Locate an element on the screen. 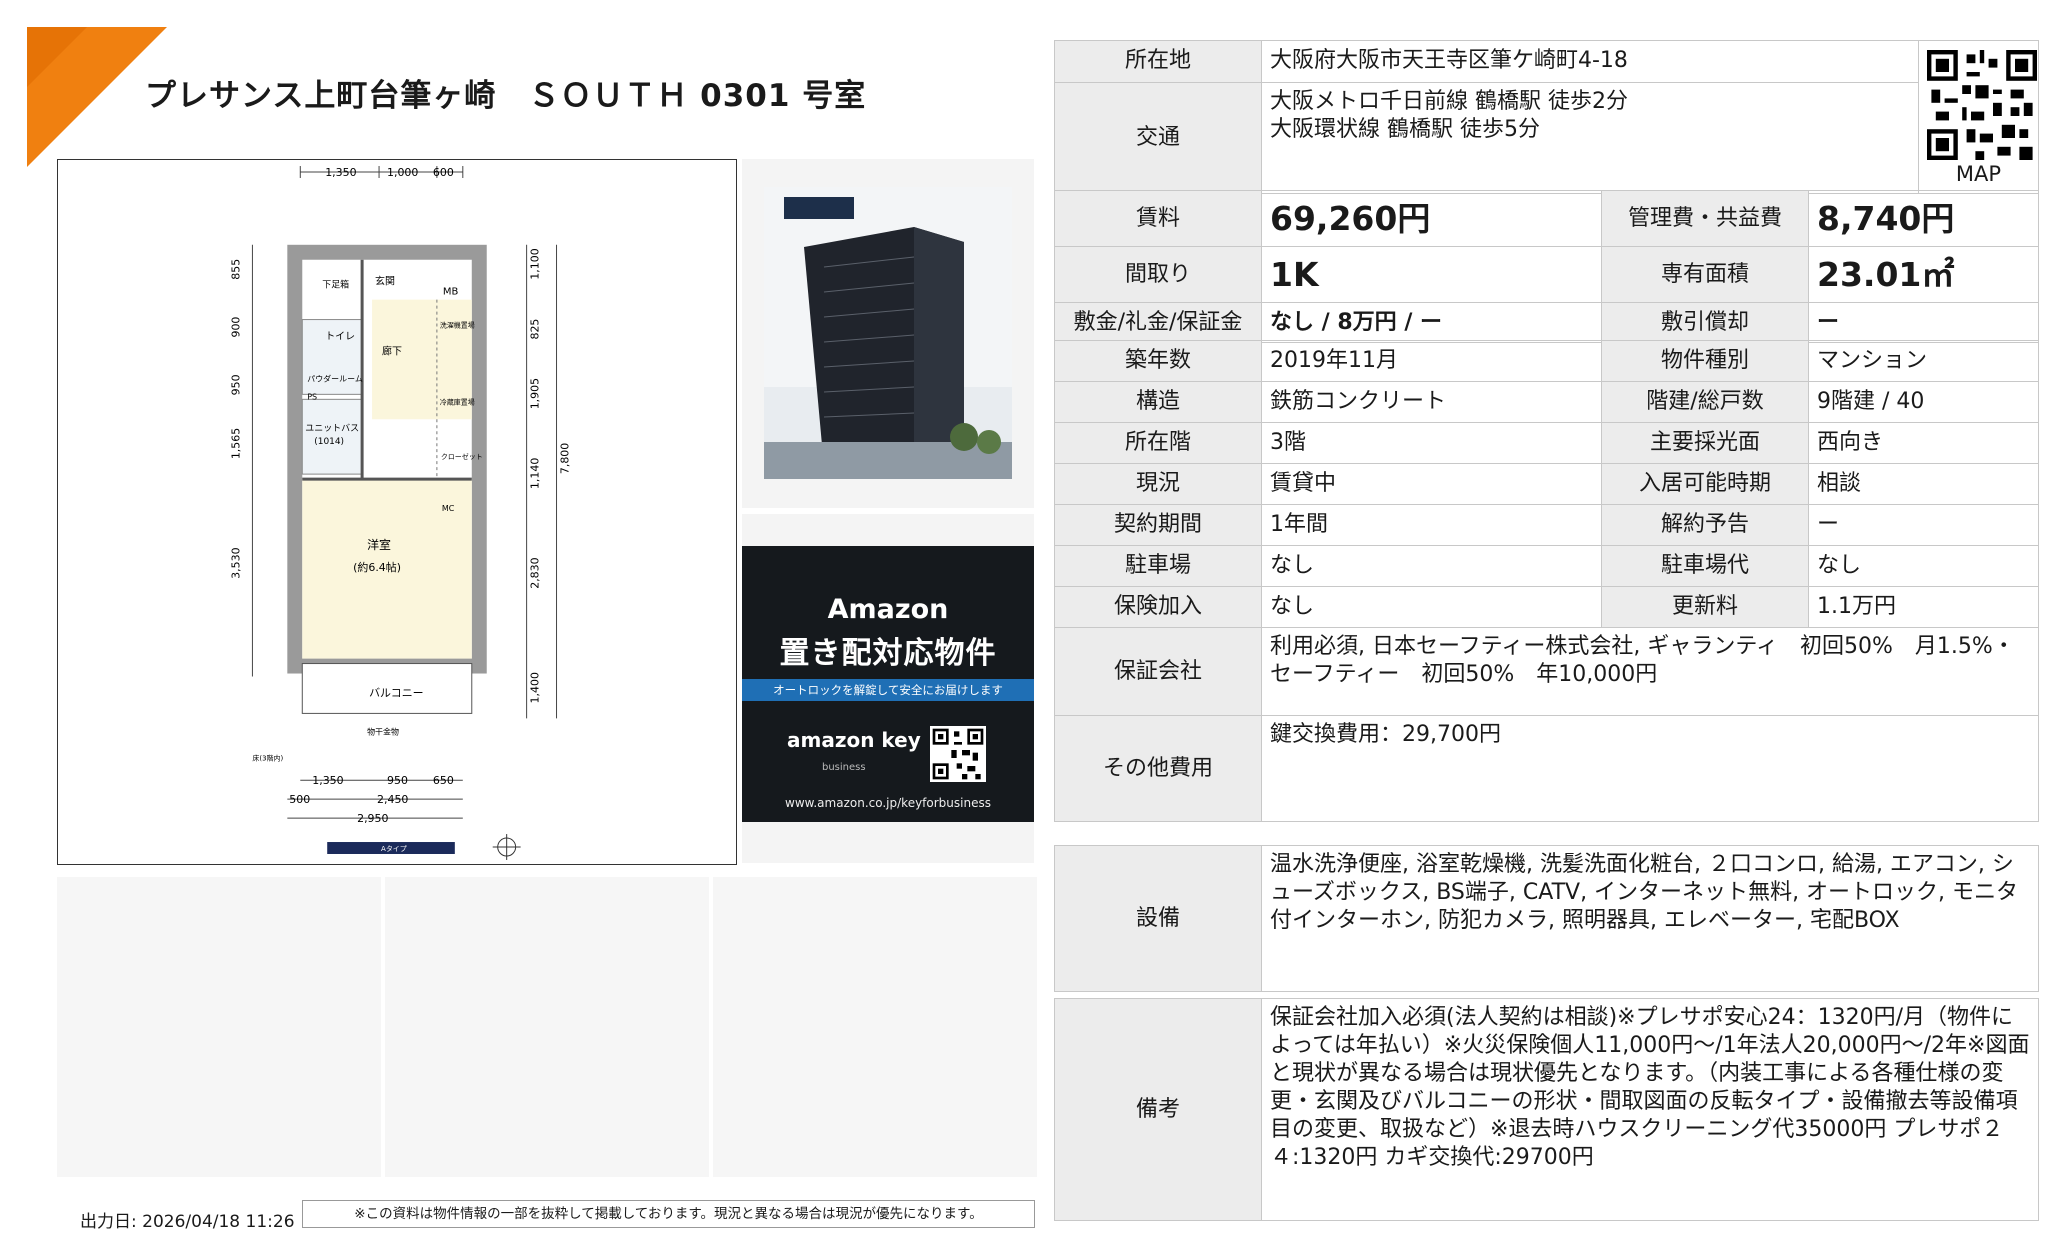 The height and width of the screenshot is (1240, 2056). detail-value: 2019年11月 is located at coordinates (1431, 361).